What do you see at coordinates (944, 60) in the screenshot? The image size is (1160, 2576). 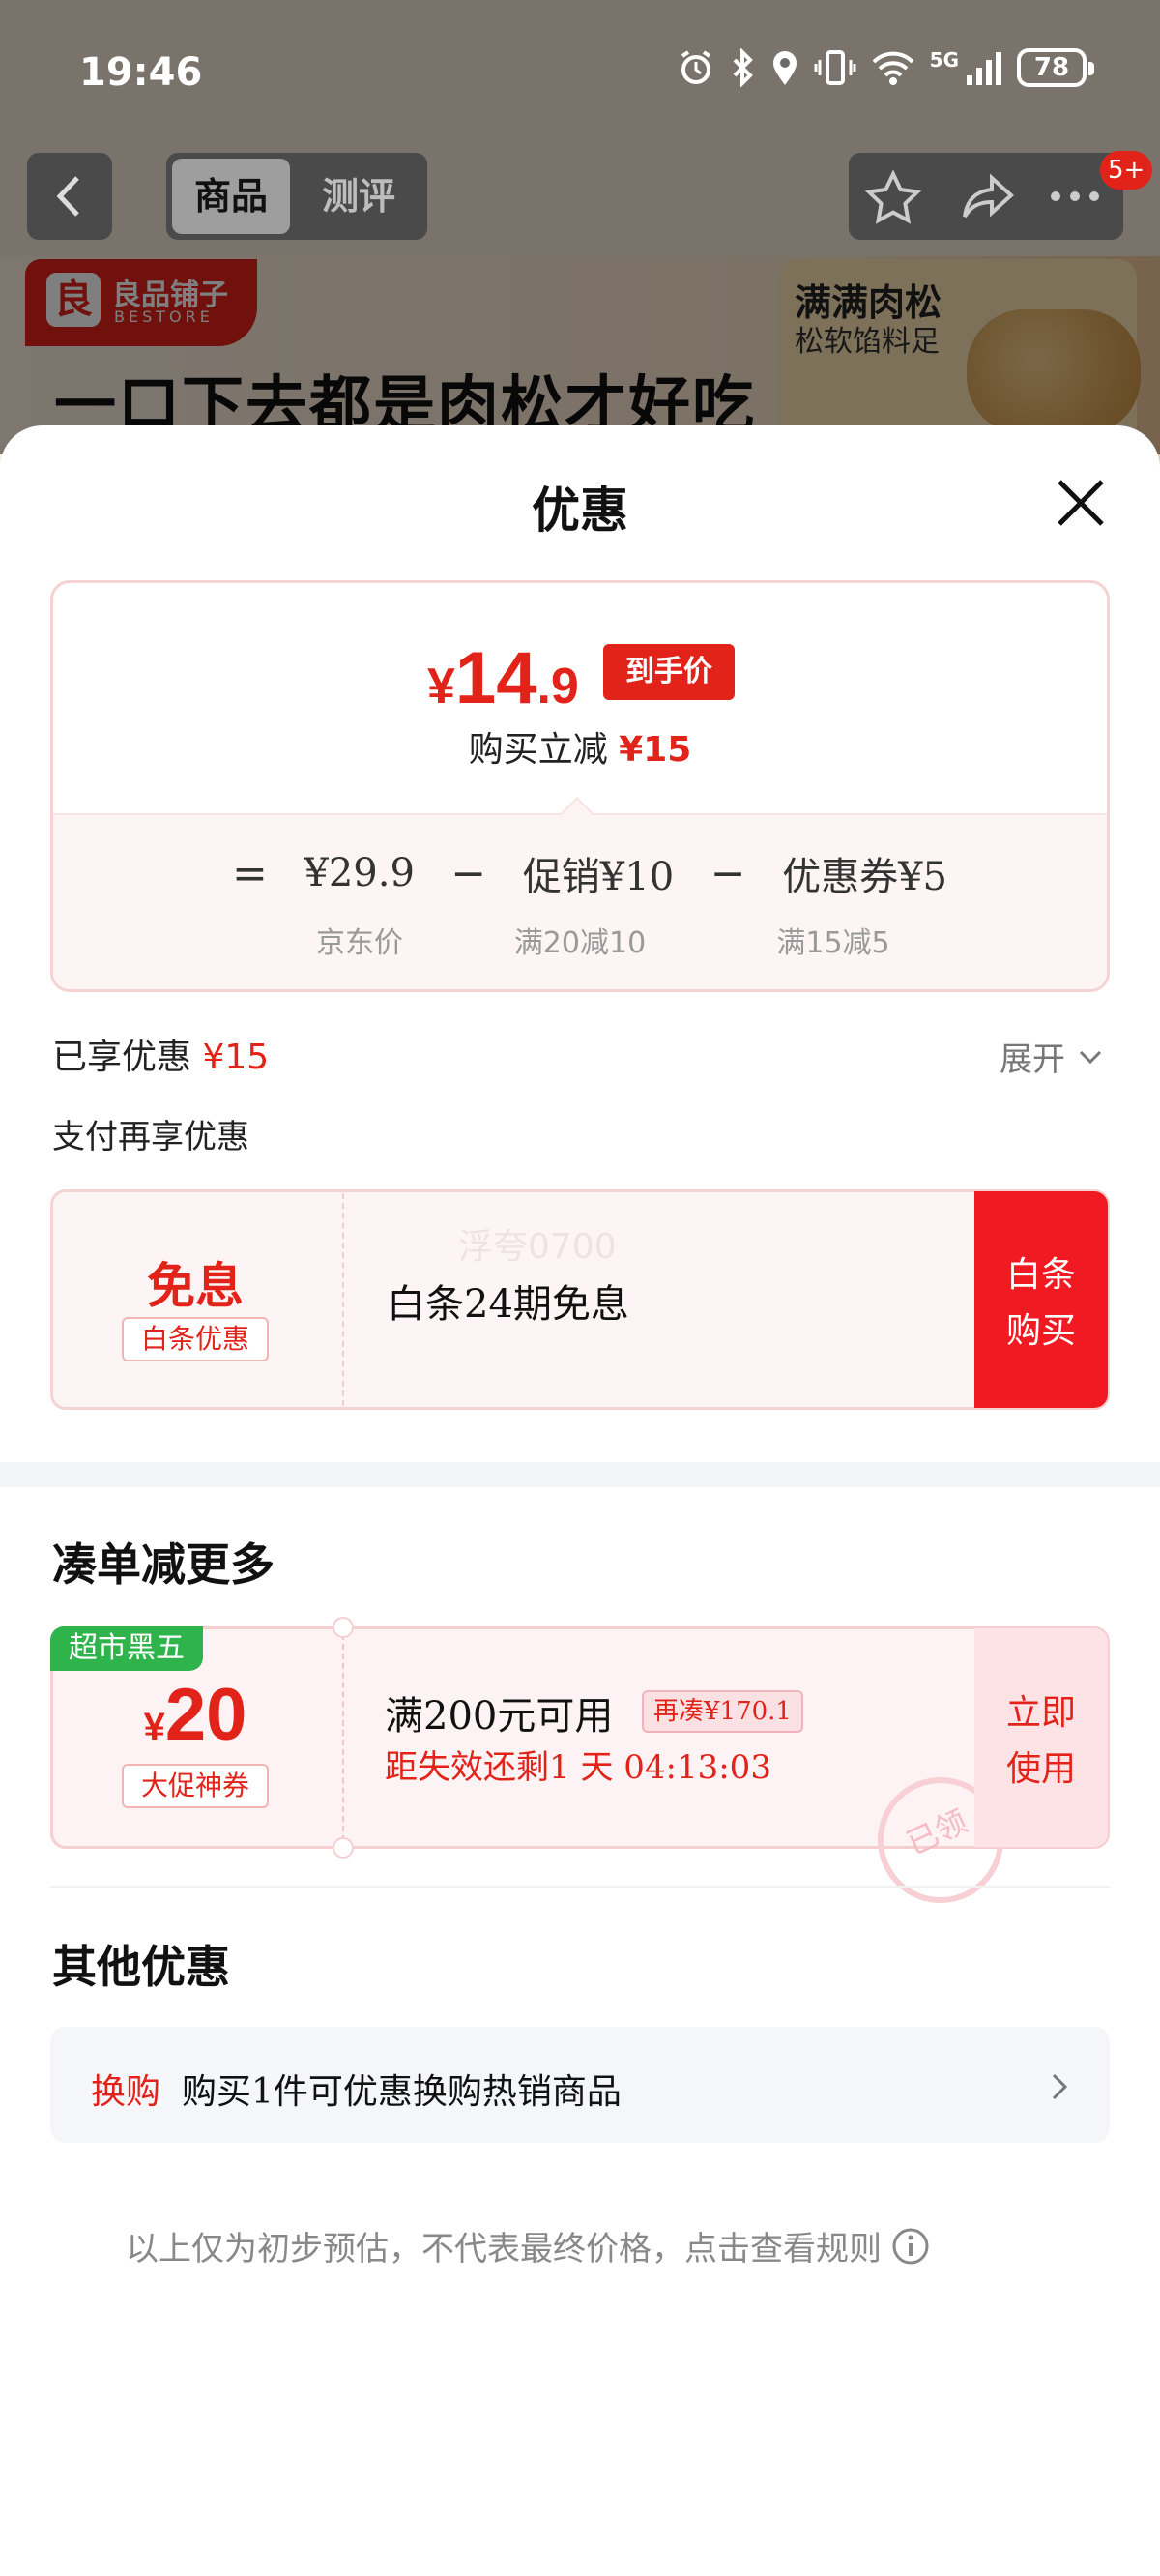 I see `network-label: 5G` at bounding box center [944, 60].